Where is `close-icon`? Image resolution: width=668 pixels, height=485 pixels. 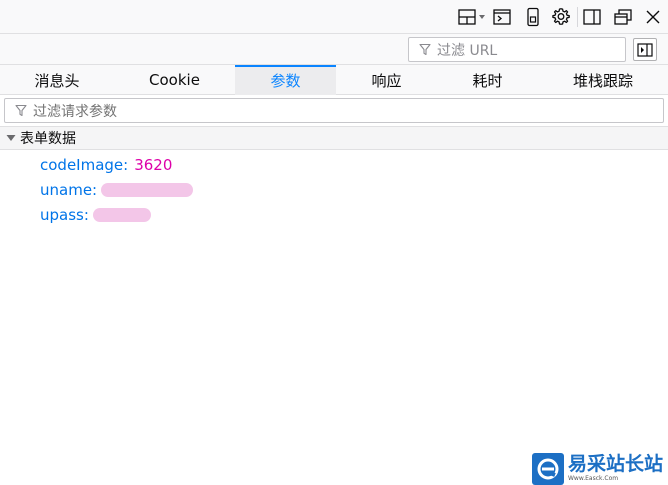 close-icon is located at coordinates (653, 17).